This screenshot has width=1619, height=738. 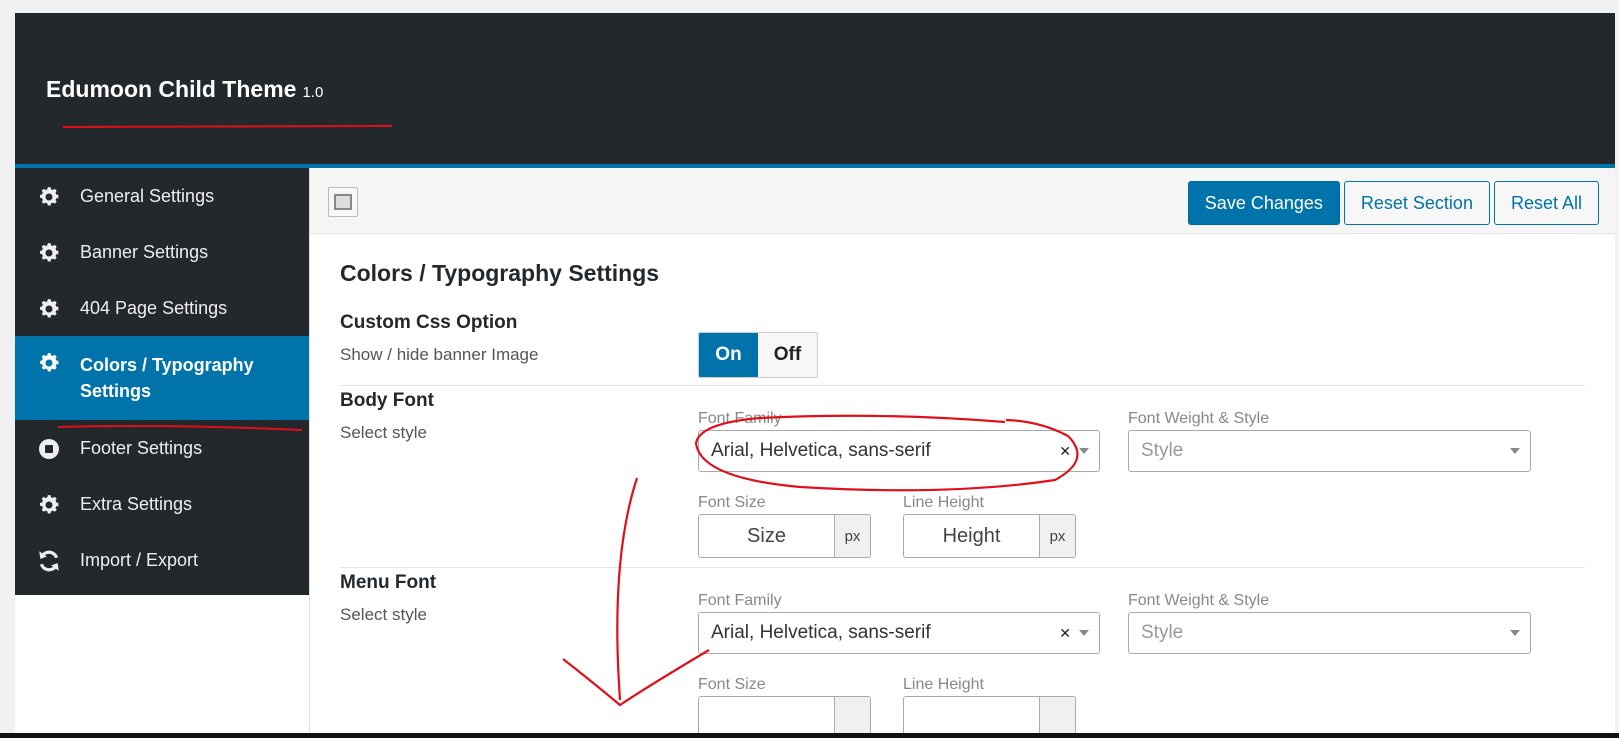 What do you see at coordinates (147, 196) in the screenshot?
I see `sidebar-item-label: General Settings` at bounding box center [147, 196].